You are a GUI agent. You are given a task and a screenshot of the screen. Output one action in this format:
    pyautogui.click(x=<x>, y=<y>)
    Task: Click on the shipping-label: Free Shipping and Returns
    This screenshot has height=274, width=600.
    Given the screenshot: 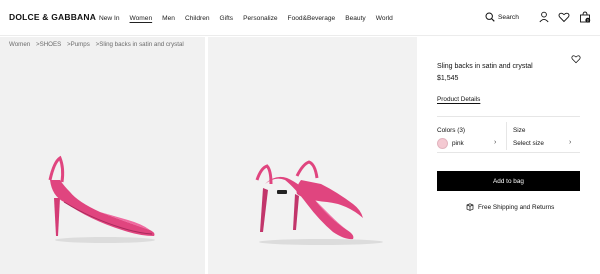 What is the action you would take?
    pyautogui.click(x=516, y=207)
    